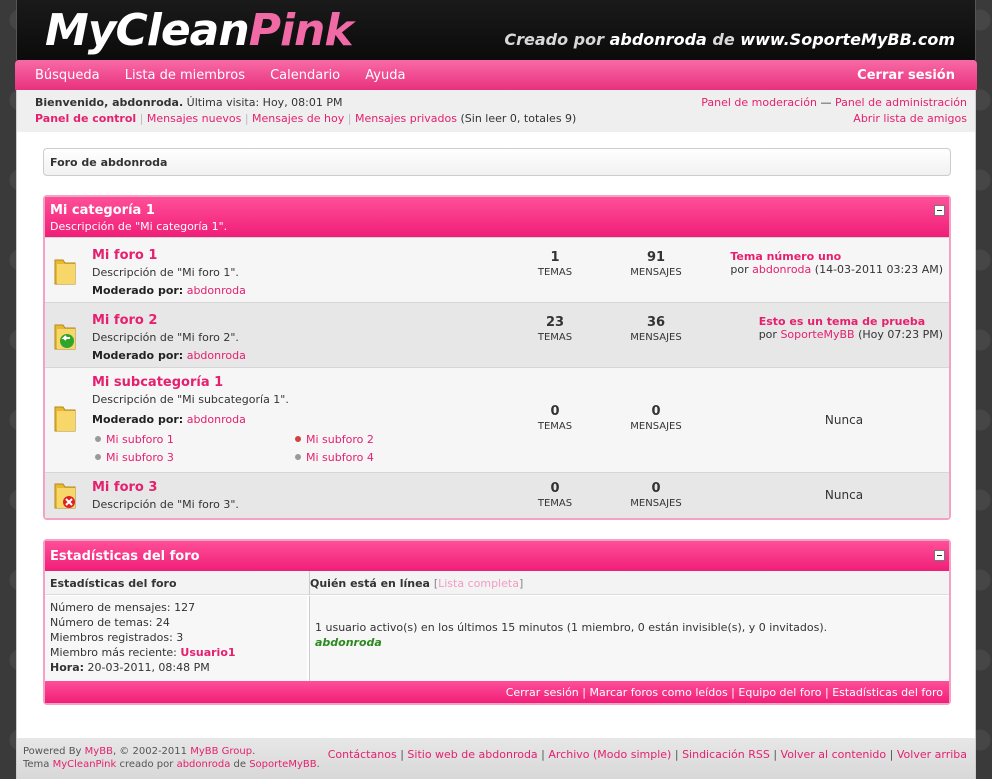  I want to click on new-posts-link: Mensajes nuevos, so click(194, 118).